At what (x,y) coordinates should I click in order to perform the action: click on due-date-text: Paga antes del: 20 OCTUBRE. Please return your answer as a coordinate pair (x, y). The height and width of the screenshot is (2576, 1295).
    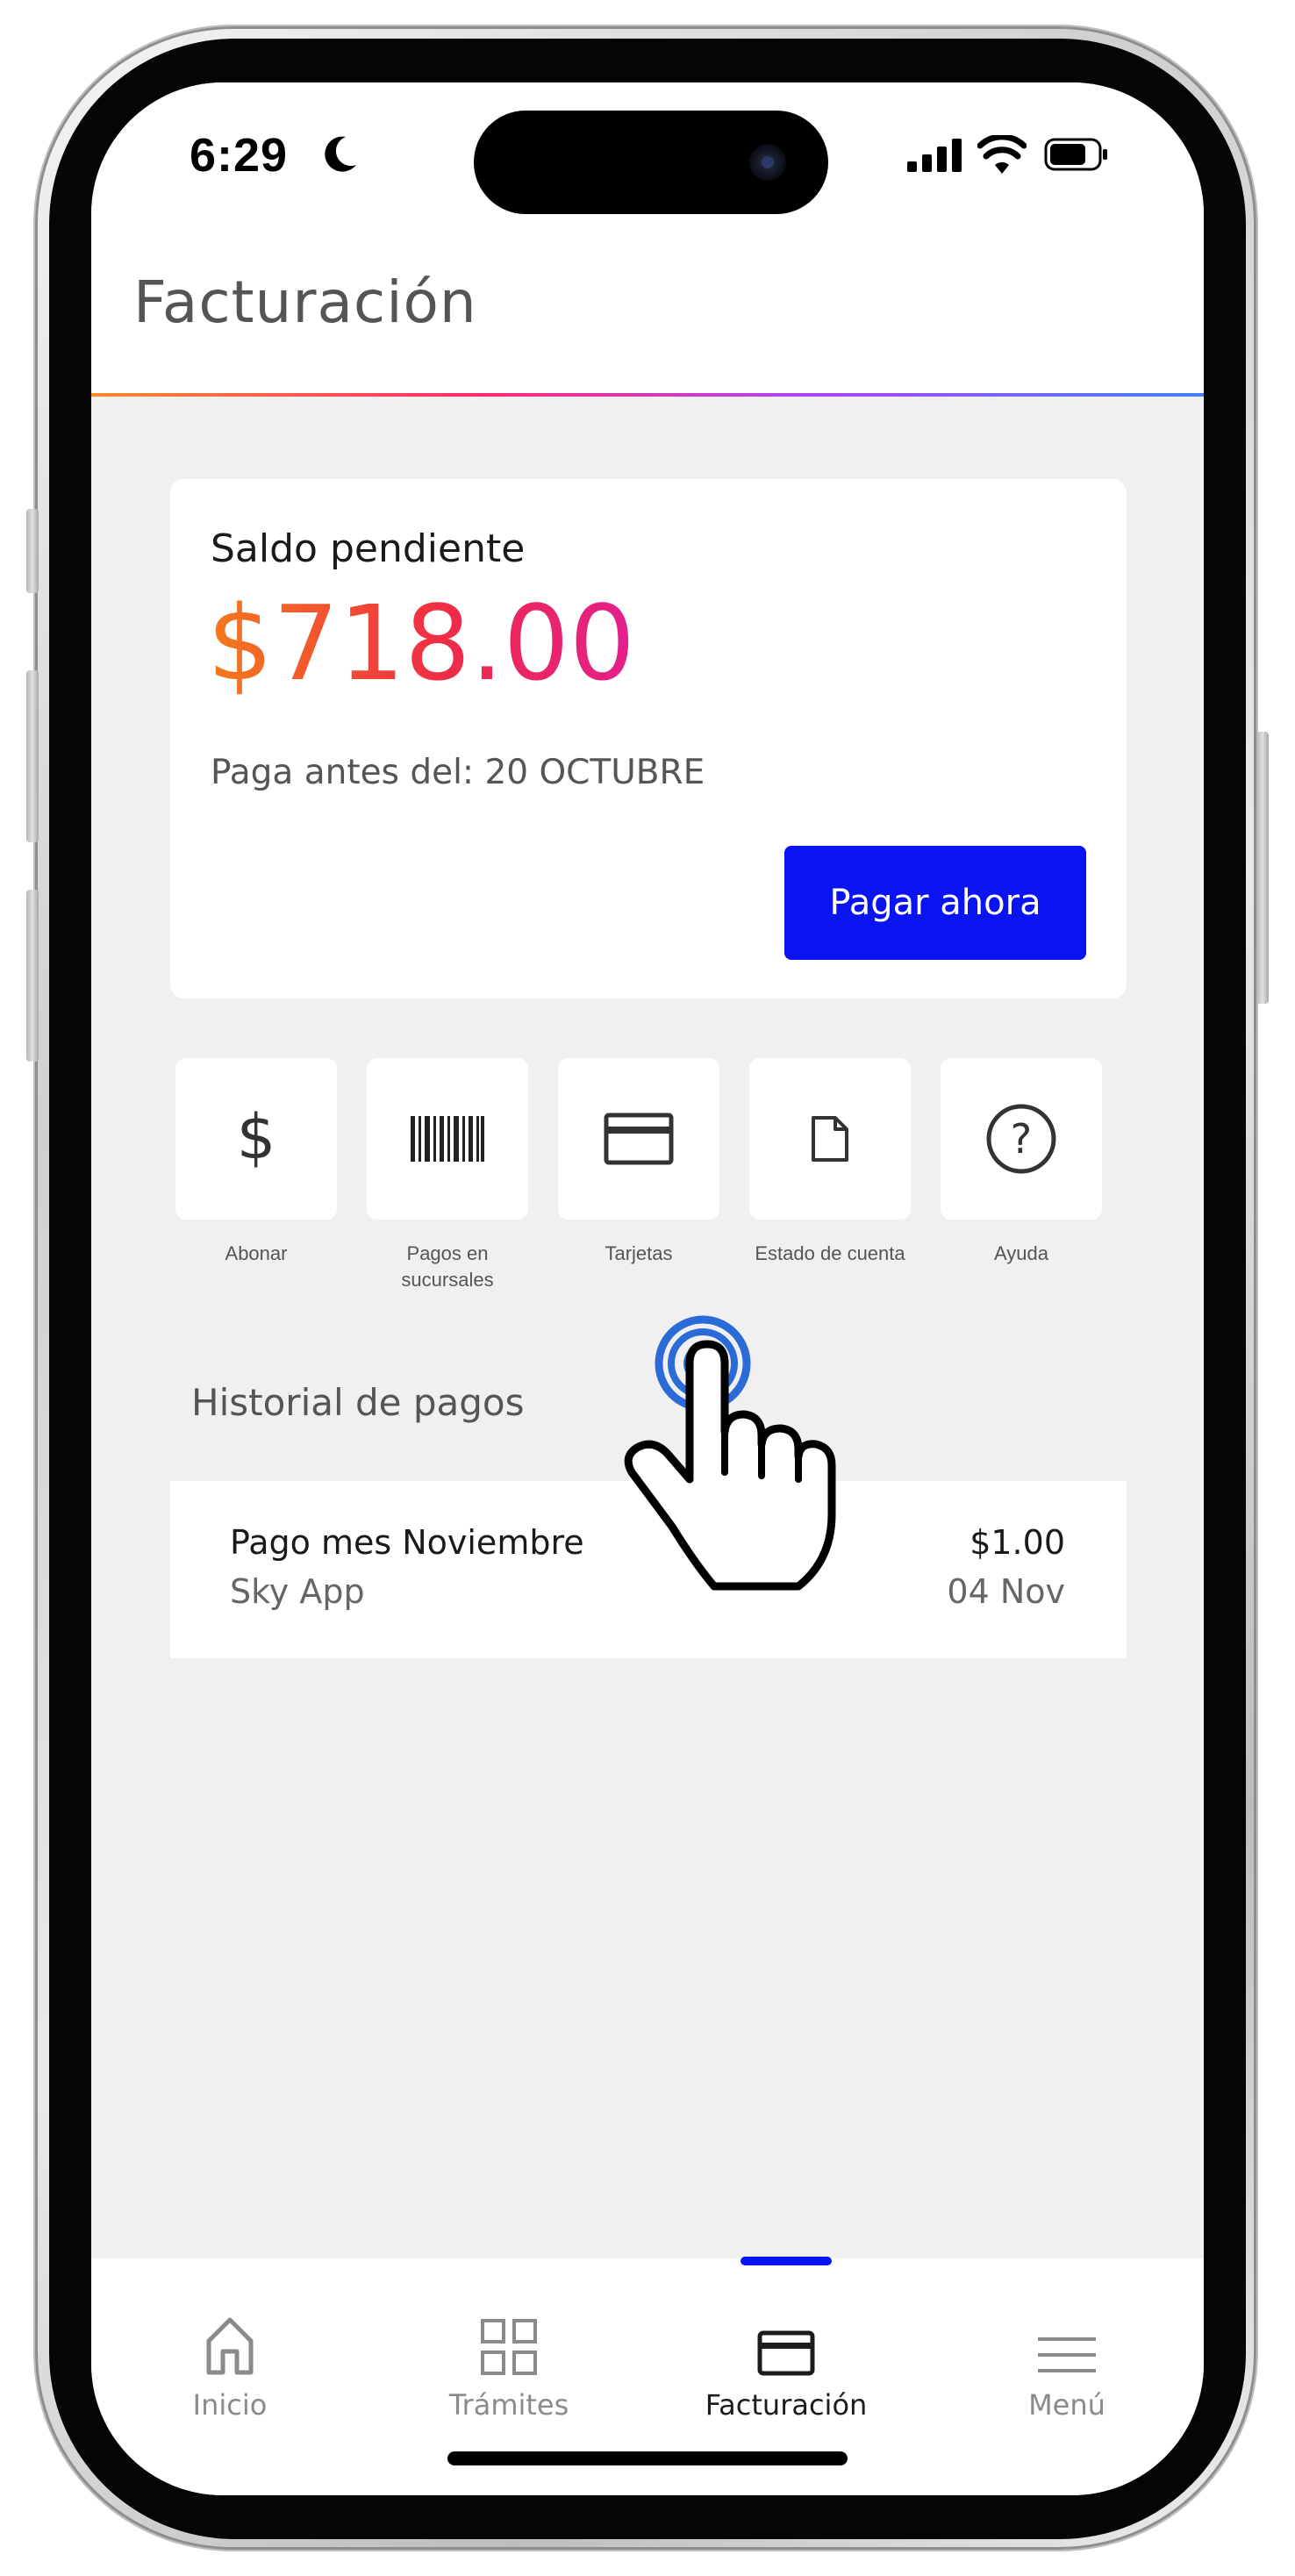
    Looking at the image, I should click on (458, 772).